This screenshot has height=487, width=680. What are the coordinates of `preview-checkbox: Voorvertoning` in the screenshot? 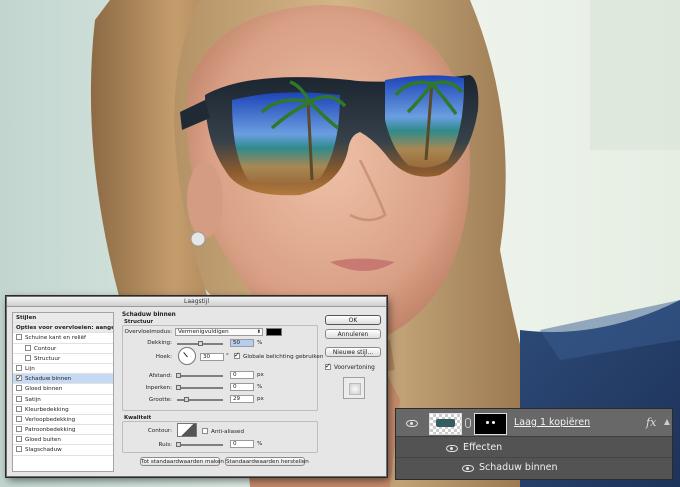 It's located at (350, 366).